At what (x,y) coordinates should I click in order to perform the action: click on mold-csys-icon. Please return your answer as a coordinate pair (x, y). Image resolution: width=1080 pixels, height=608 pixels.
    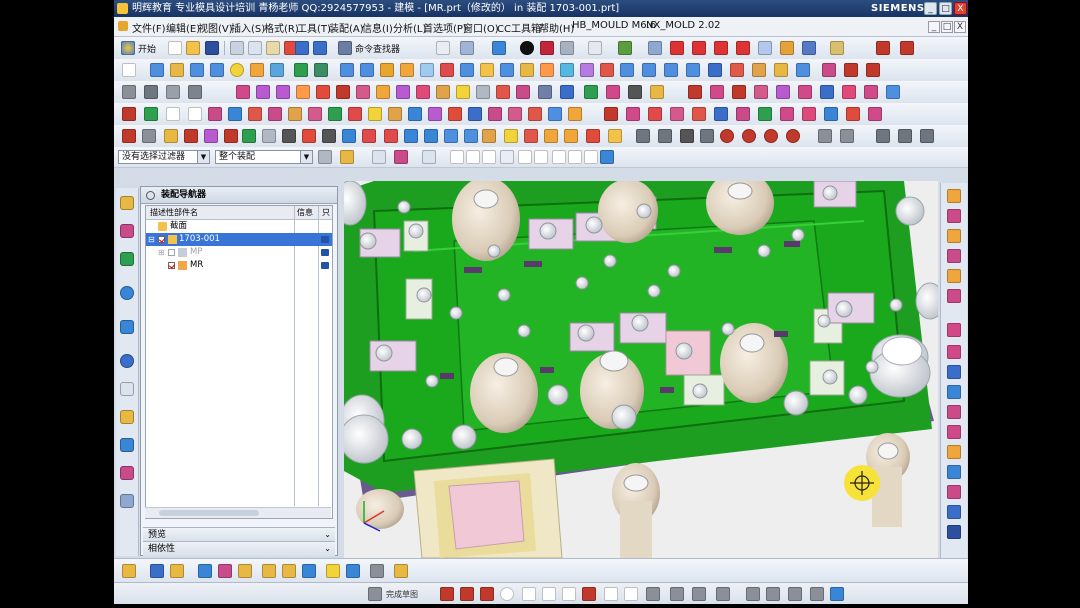
    Looking at the image, I should click on (954, 216).